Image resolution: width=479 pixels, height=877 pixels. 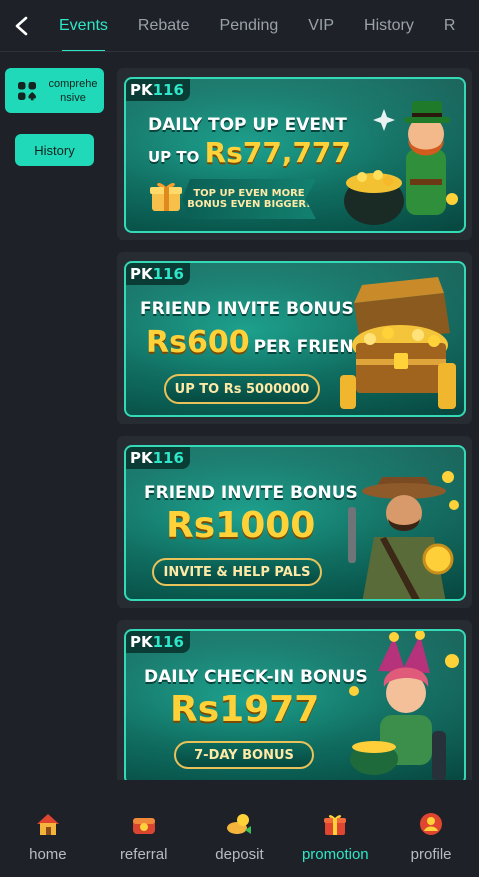 I want to click on nav-home-label: home, so click(x=48, y=854).